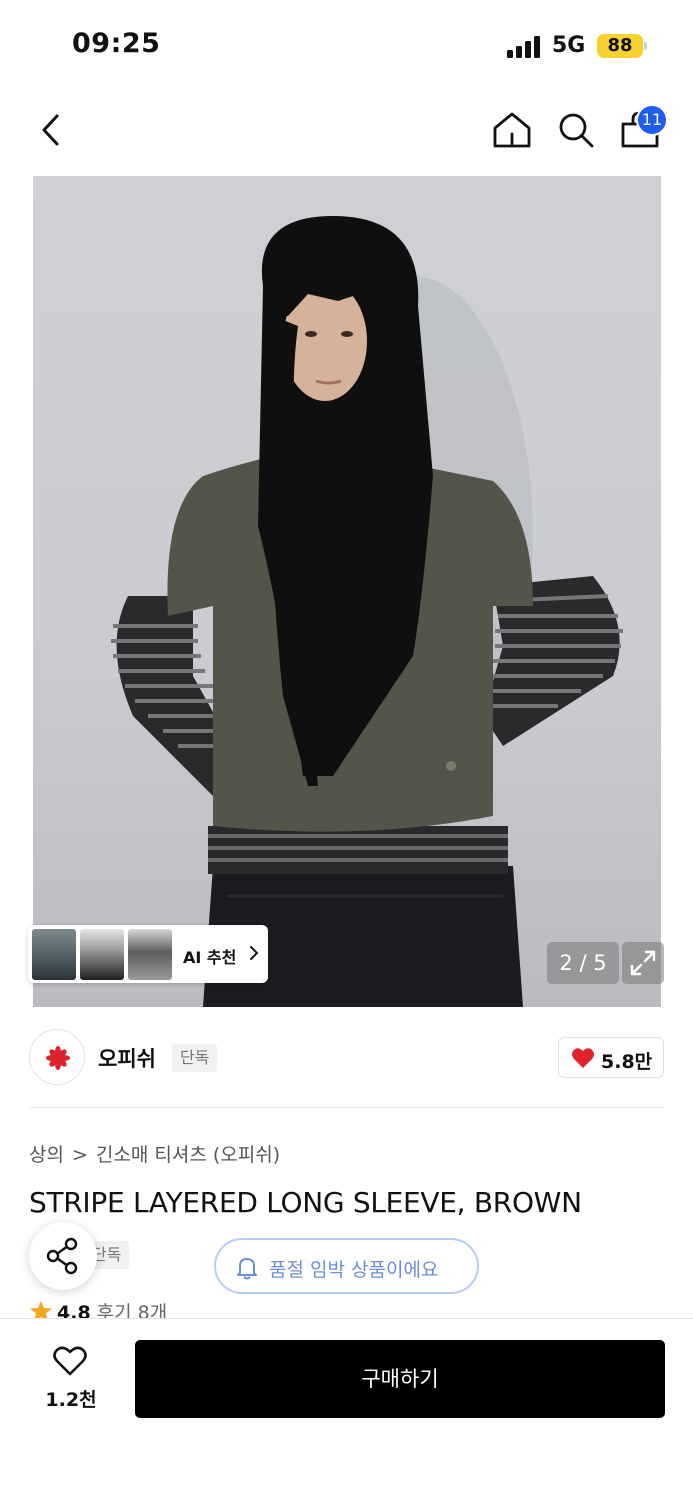 The image size is (693, 1500). I want to click on brand-exclusive-tag: 단독, so click(195, 1058).